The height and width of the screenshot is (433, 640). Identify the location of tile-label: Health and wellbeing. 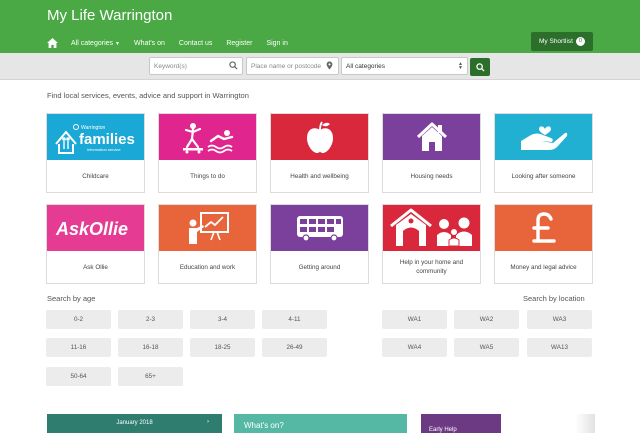
(319, 176).